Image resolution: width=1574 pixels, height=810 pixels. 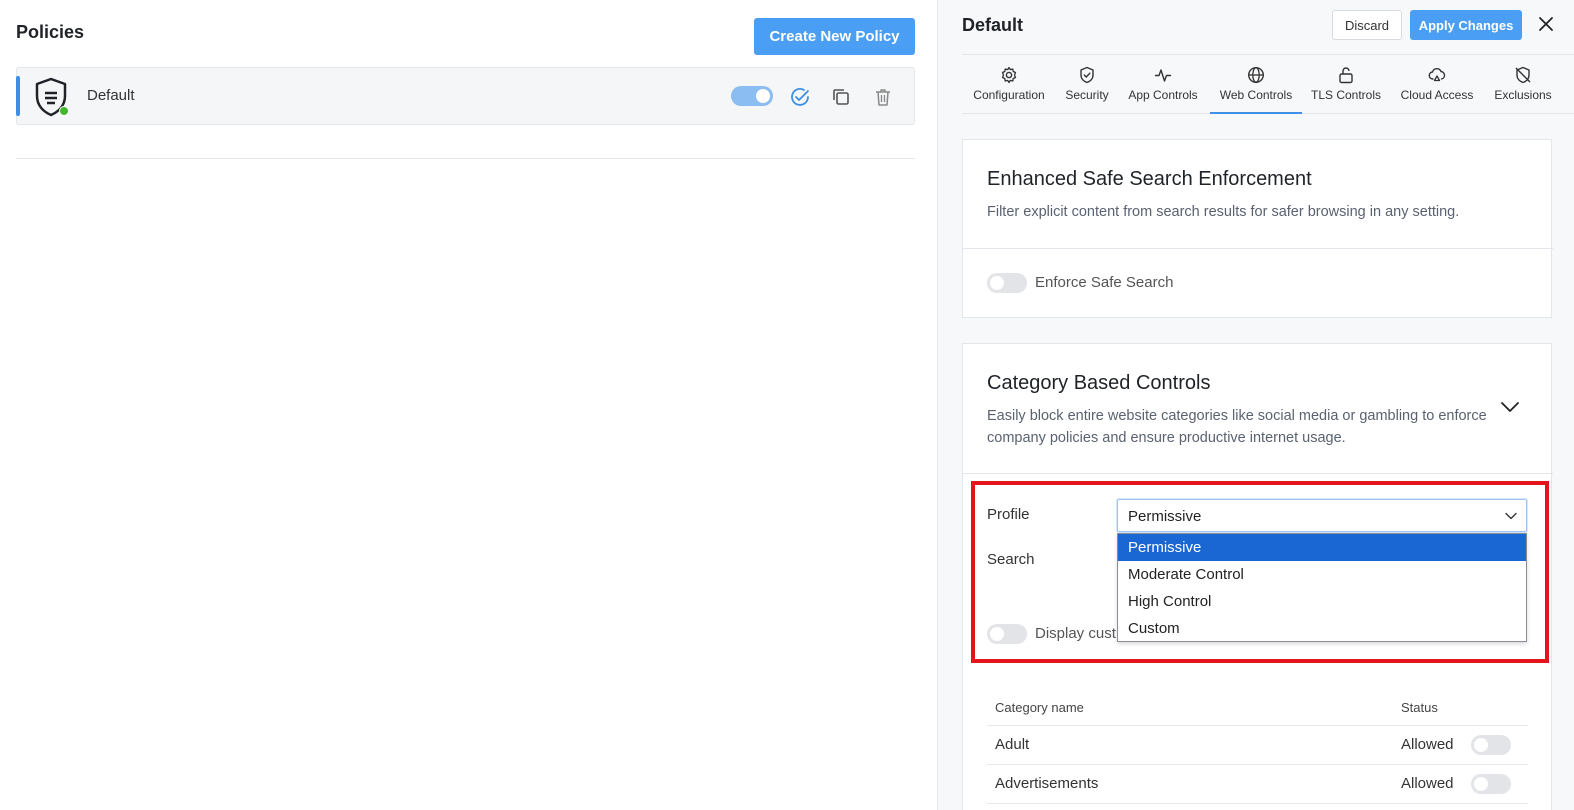 What do you see at coordinates (1346, 85) in the screenshot?
I see `tab-tls-controls: TLS Controls` at bounding box center [1346, 85].